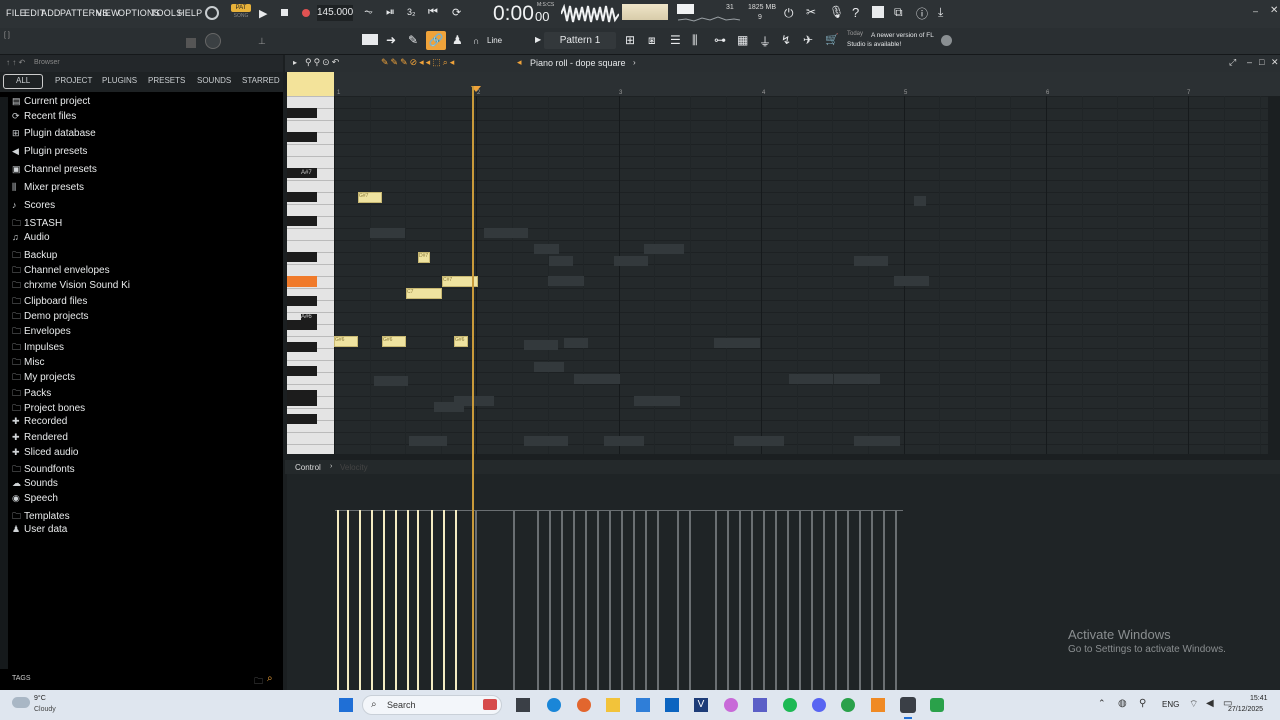 The width and height of the screenshot is (1280, 720). Describe the element at coordinates (436, 40) in the screenshot. I see `link-icon: 🔗` at that location.